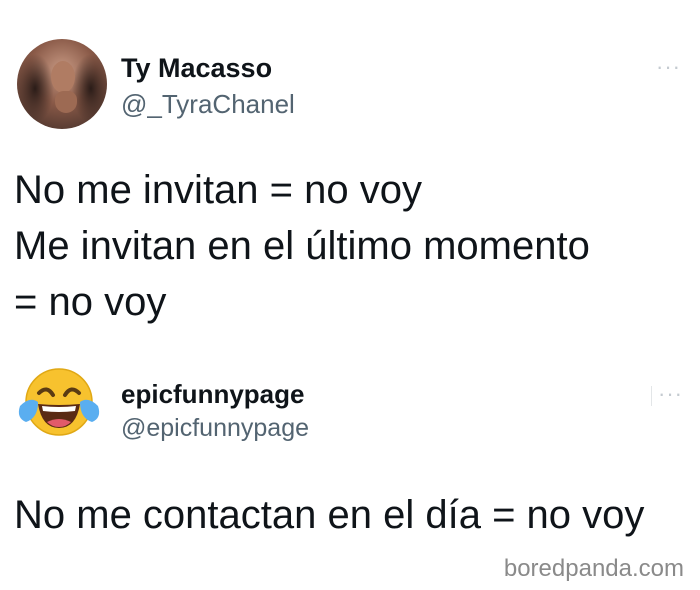 The height and width of the screenshot is (590, 700). Describe the element at coordinates (208, 104) in the screenshot. I see `user-handle: @_TyraChanel` at that location.